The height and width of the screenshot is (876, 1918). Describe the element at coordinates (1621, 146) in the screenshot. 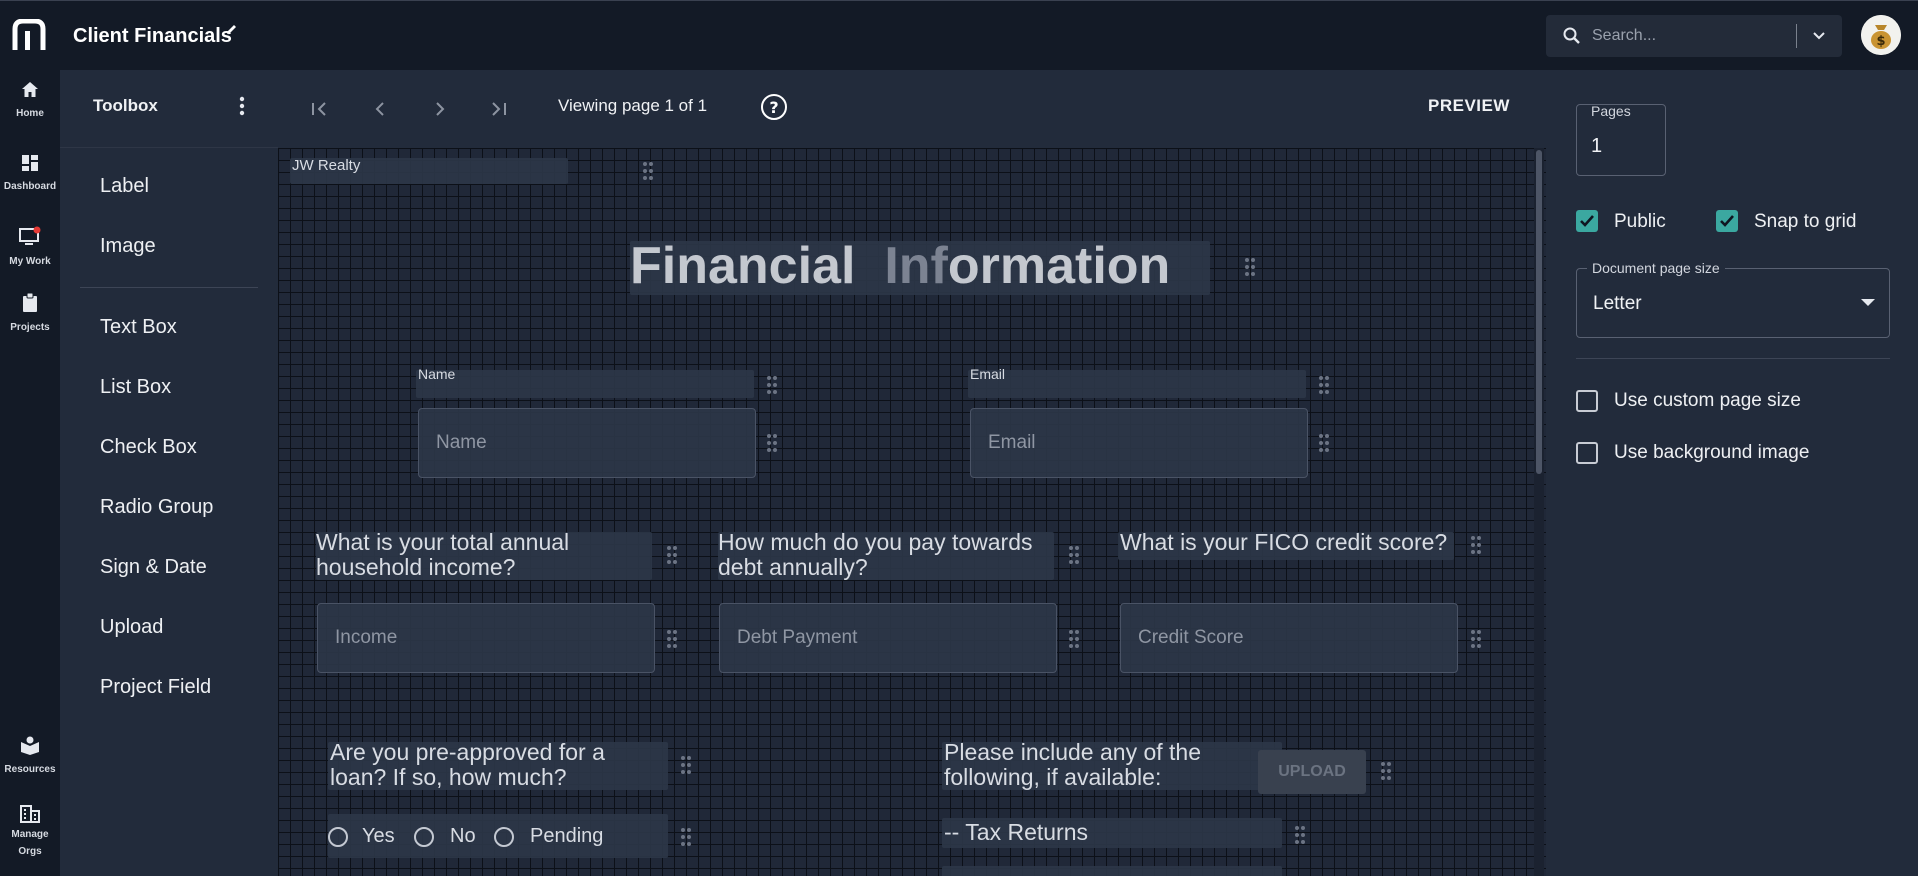

I see `pages-input` at that location.